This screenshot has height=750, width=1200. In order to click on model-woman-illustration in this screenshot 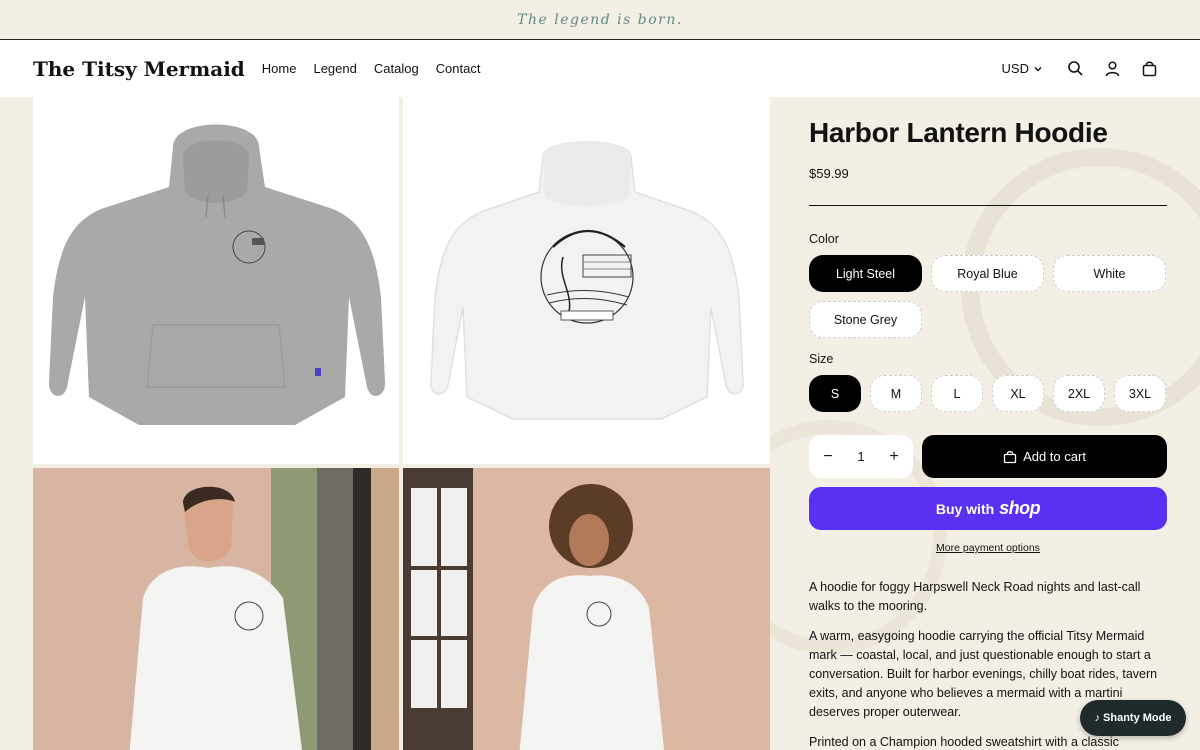, I will do `click(586, 609)`.